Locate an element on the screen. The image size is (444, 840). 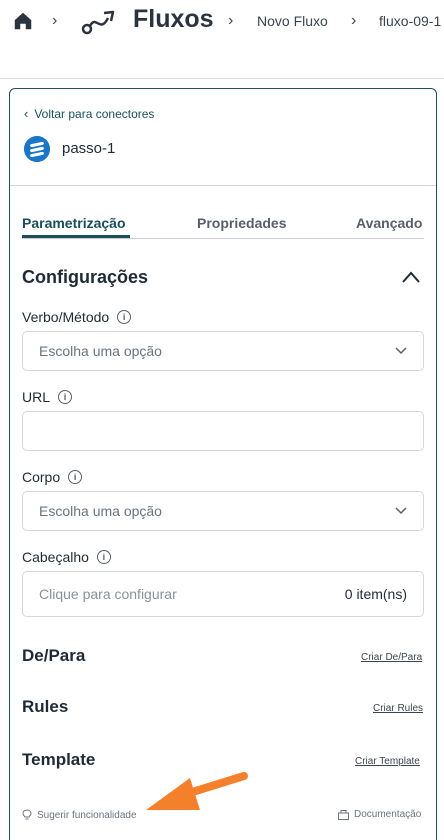
chevron-left-icon: ‹ is located at coordinates (26, 113).